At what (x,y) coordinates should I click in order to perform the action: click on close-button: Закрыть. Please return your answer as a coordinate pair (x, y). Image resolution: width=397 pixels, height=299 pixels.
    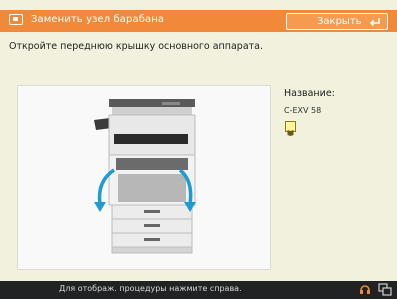
    Looking at the image, I should click on (337, 21).